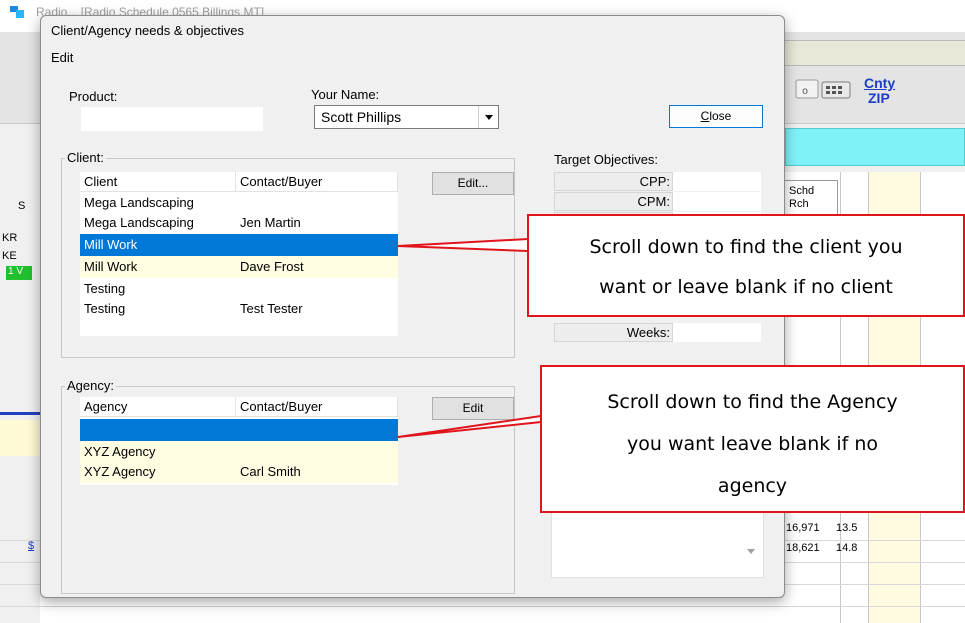 The height and width of the screenshot is (623, 965). Describe the element at coordinates (463, 245) in the screenshot. I see `client-callout-pointer` at that location.